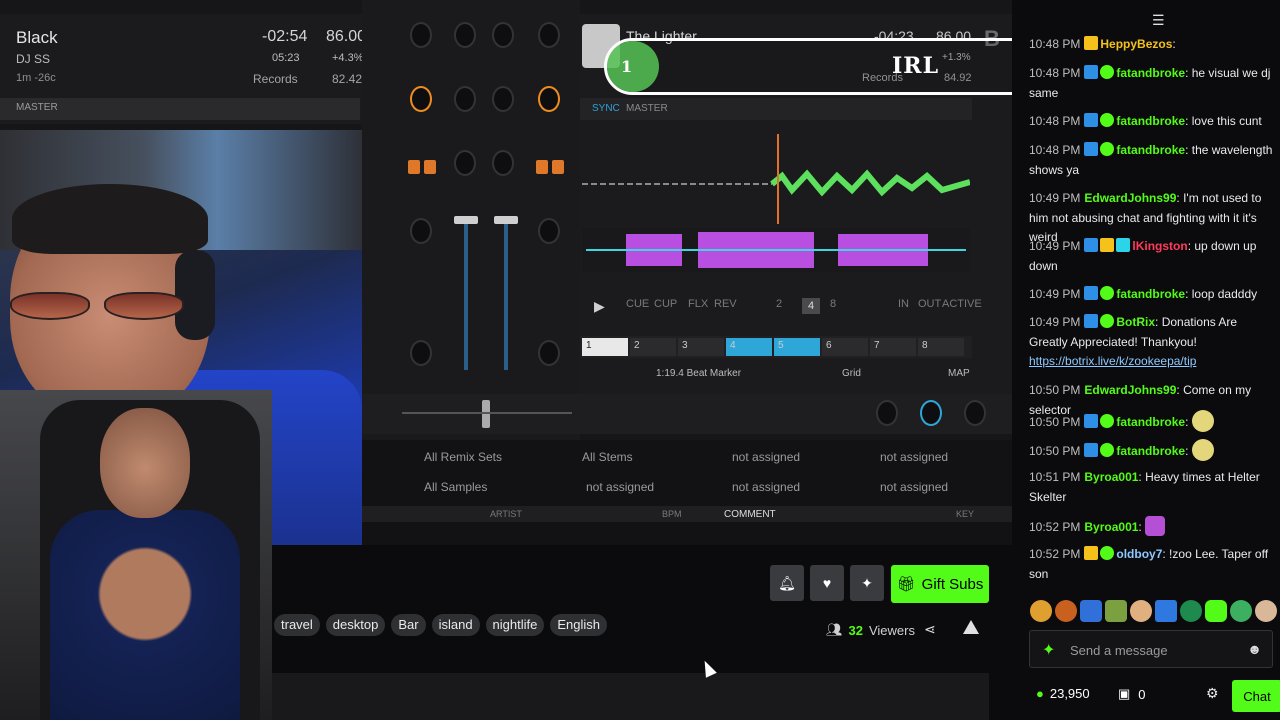 Image resolution: width=1280 pixels, height=720 pixels. I want to click on tag: nightlife, so click(515, 625).